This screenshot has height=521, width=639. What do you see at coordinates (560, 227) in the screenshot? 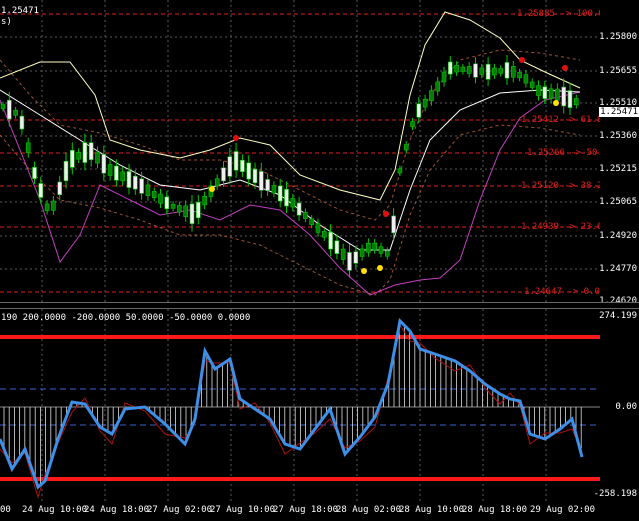
I see `fib-label-23-6: 1.24939 -> 23.6%` at bounding box center [560, 227].